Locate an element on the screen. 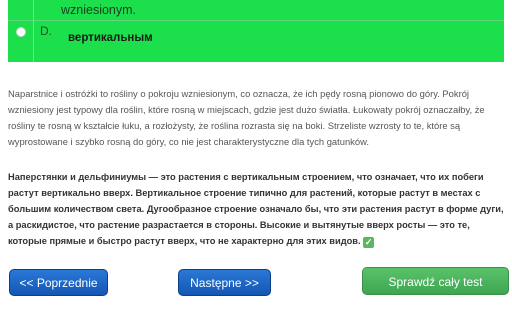  previous-button: << Poprzednie is located at coordinates (58, 282).